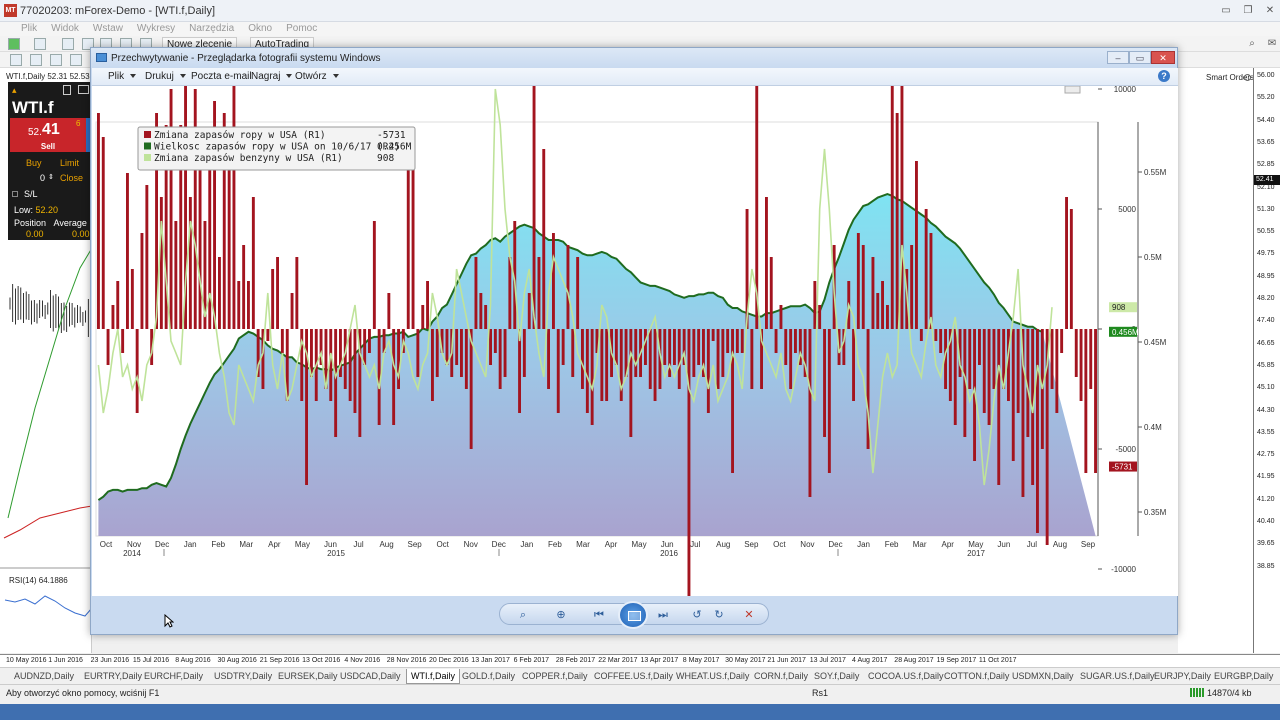 The height and width of the screenshot is (720, 1280). What do you see at coordinates (1072, 90) in the screenshot?
I see `legend-toggle-icon` at bounding box center [1072, 90].